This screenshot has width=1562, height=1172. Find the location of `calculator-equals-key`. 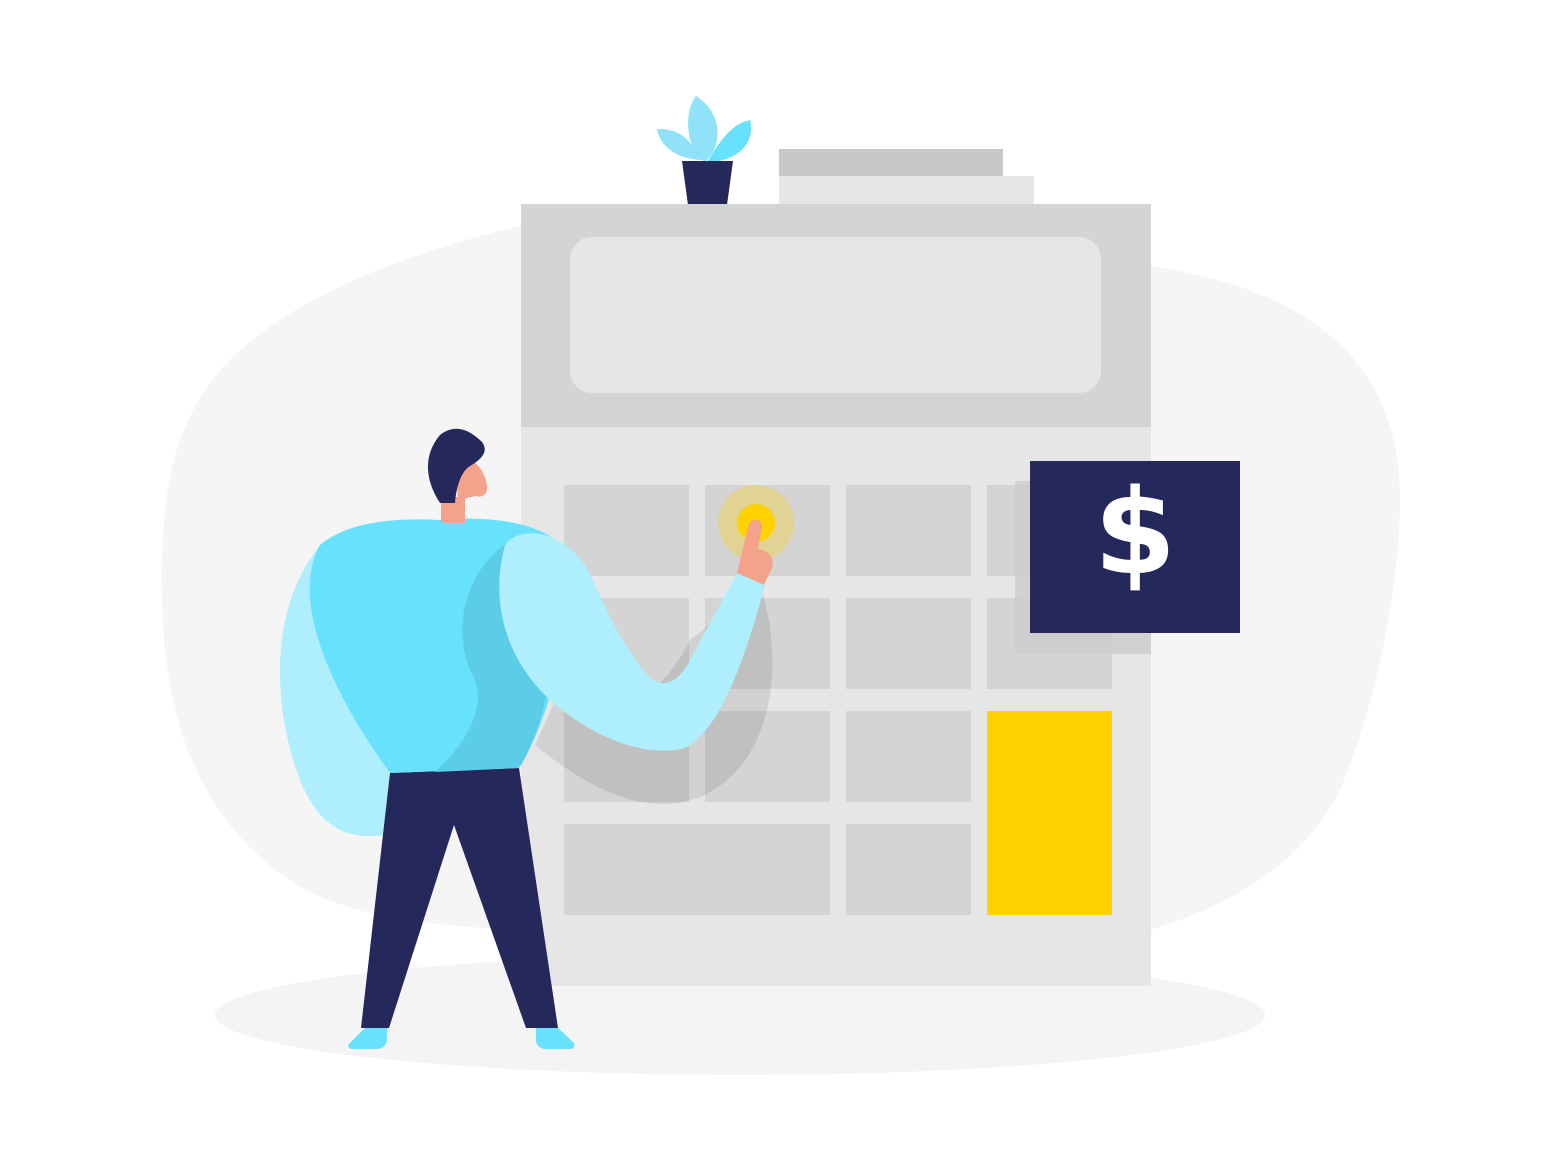

calculator-equals-key is located at coordinates (1049, 813).